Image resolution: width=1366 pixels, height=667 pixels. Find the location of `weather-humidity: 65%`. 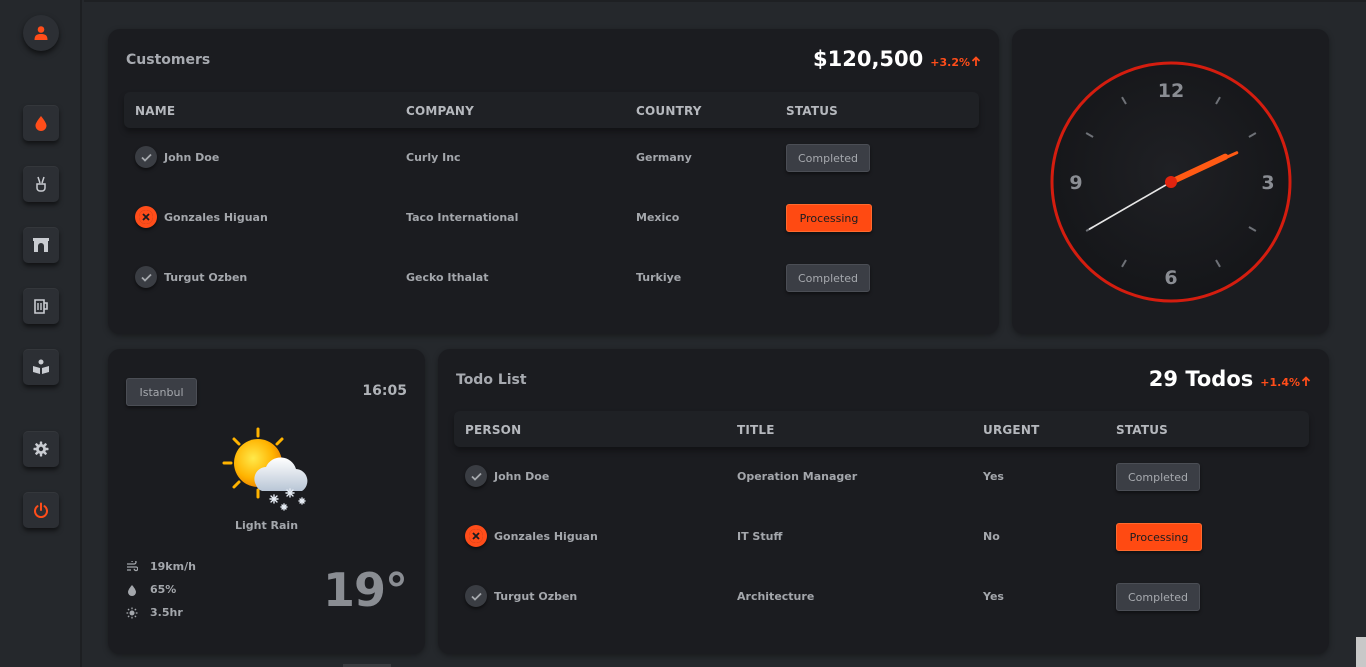

weather-humidity: 65% is located at coordinates (151, 589).